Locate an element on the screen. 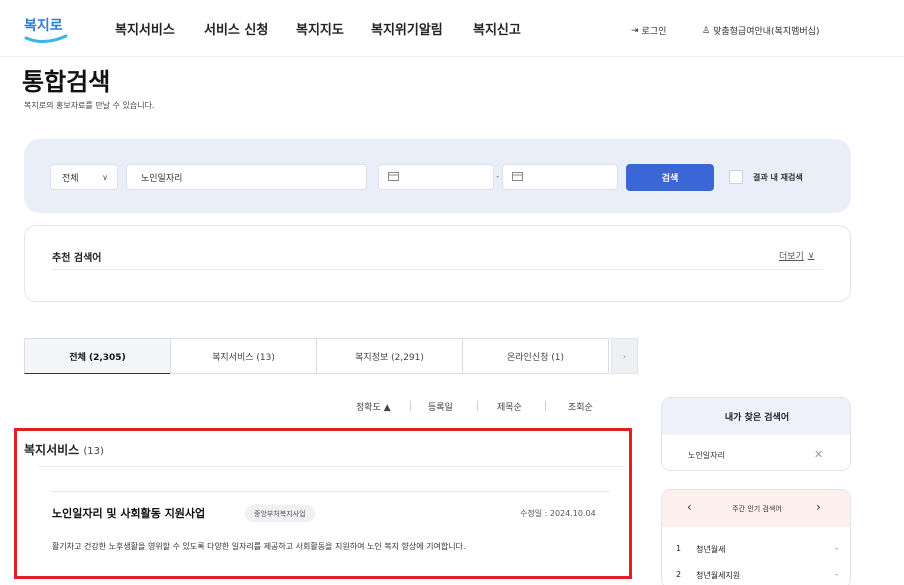 This screenshot has width=904, height=585. scope-select: 전체 ∨ is located at coordinates (84, 177).